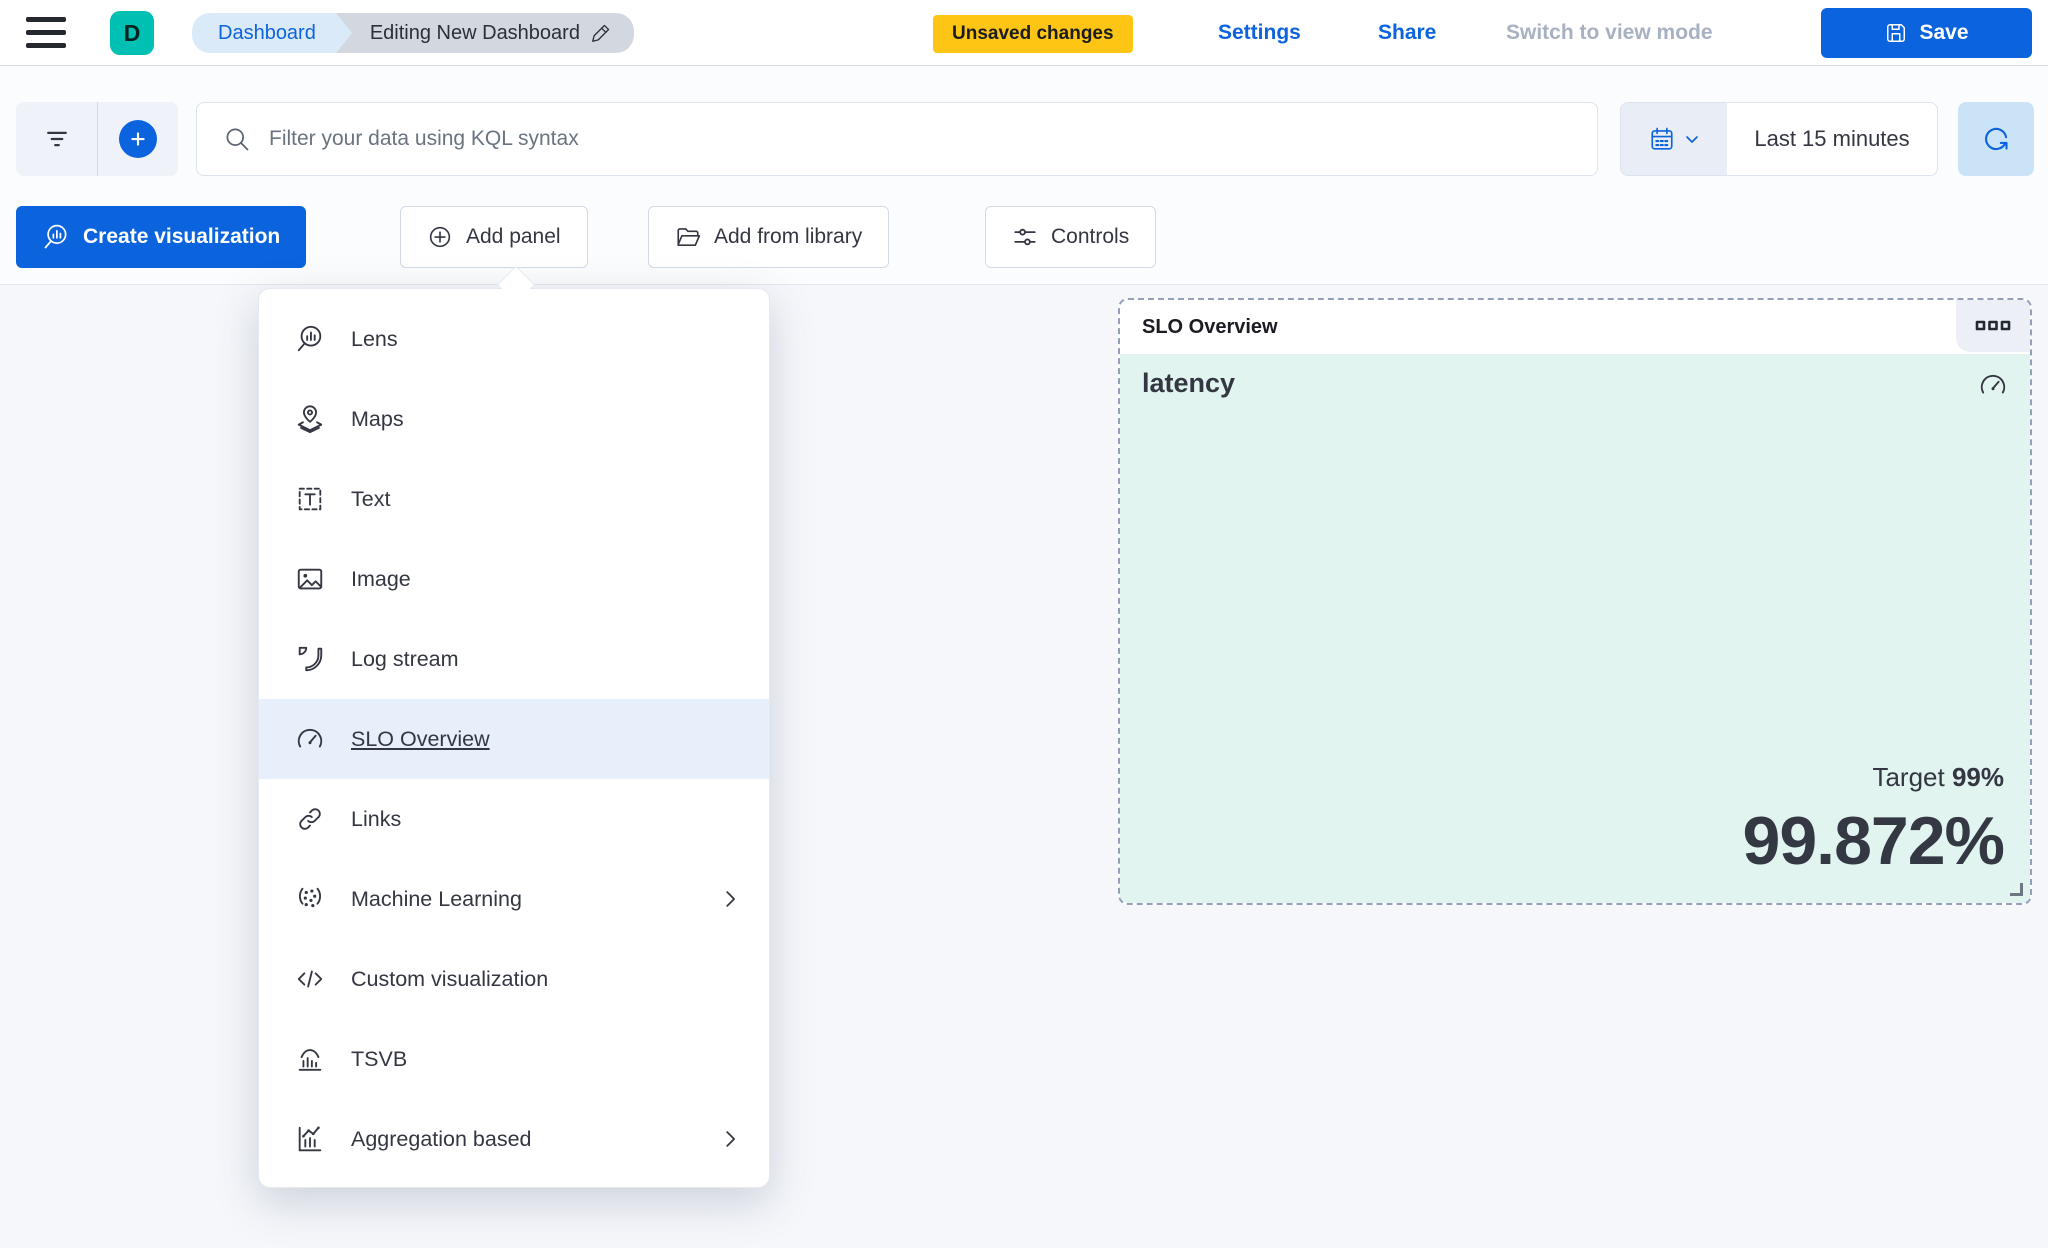 The image size is (2048, 1248). I want to click on menu-item-machine-learning: Machine Learning, so click(514, 899).